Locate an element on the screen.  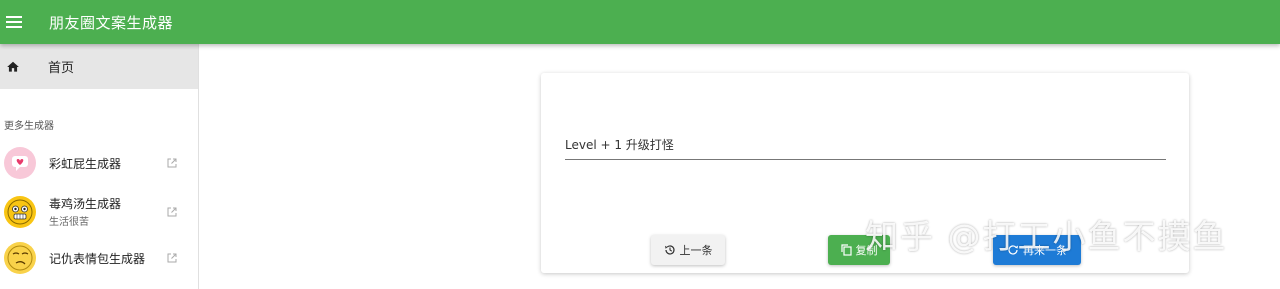
heart-speech-emoji-icon is located at coordinates (20, 163).